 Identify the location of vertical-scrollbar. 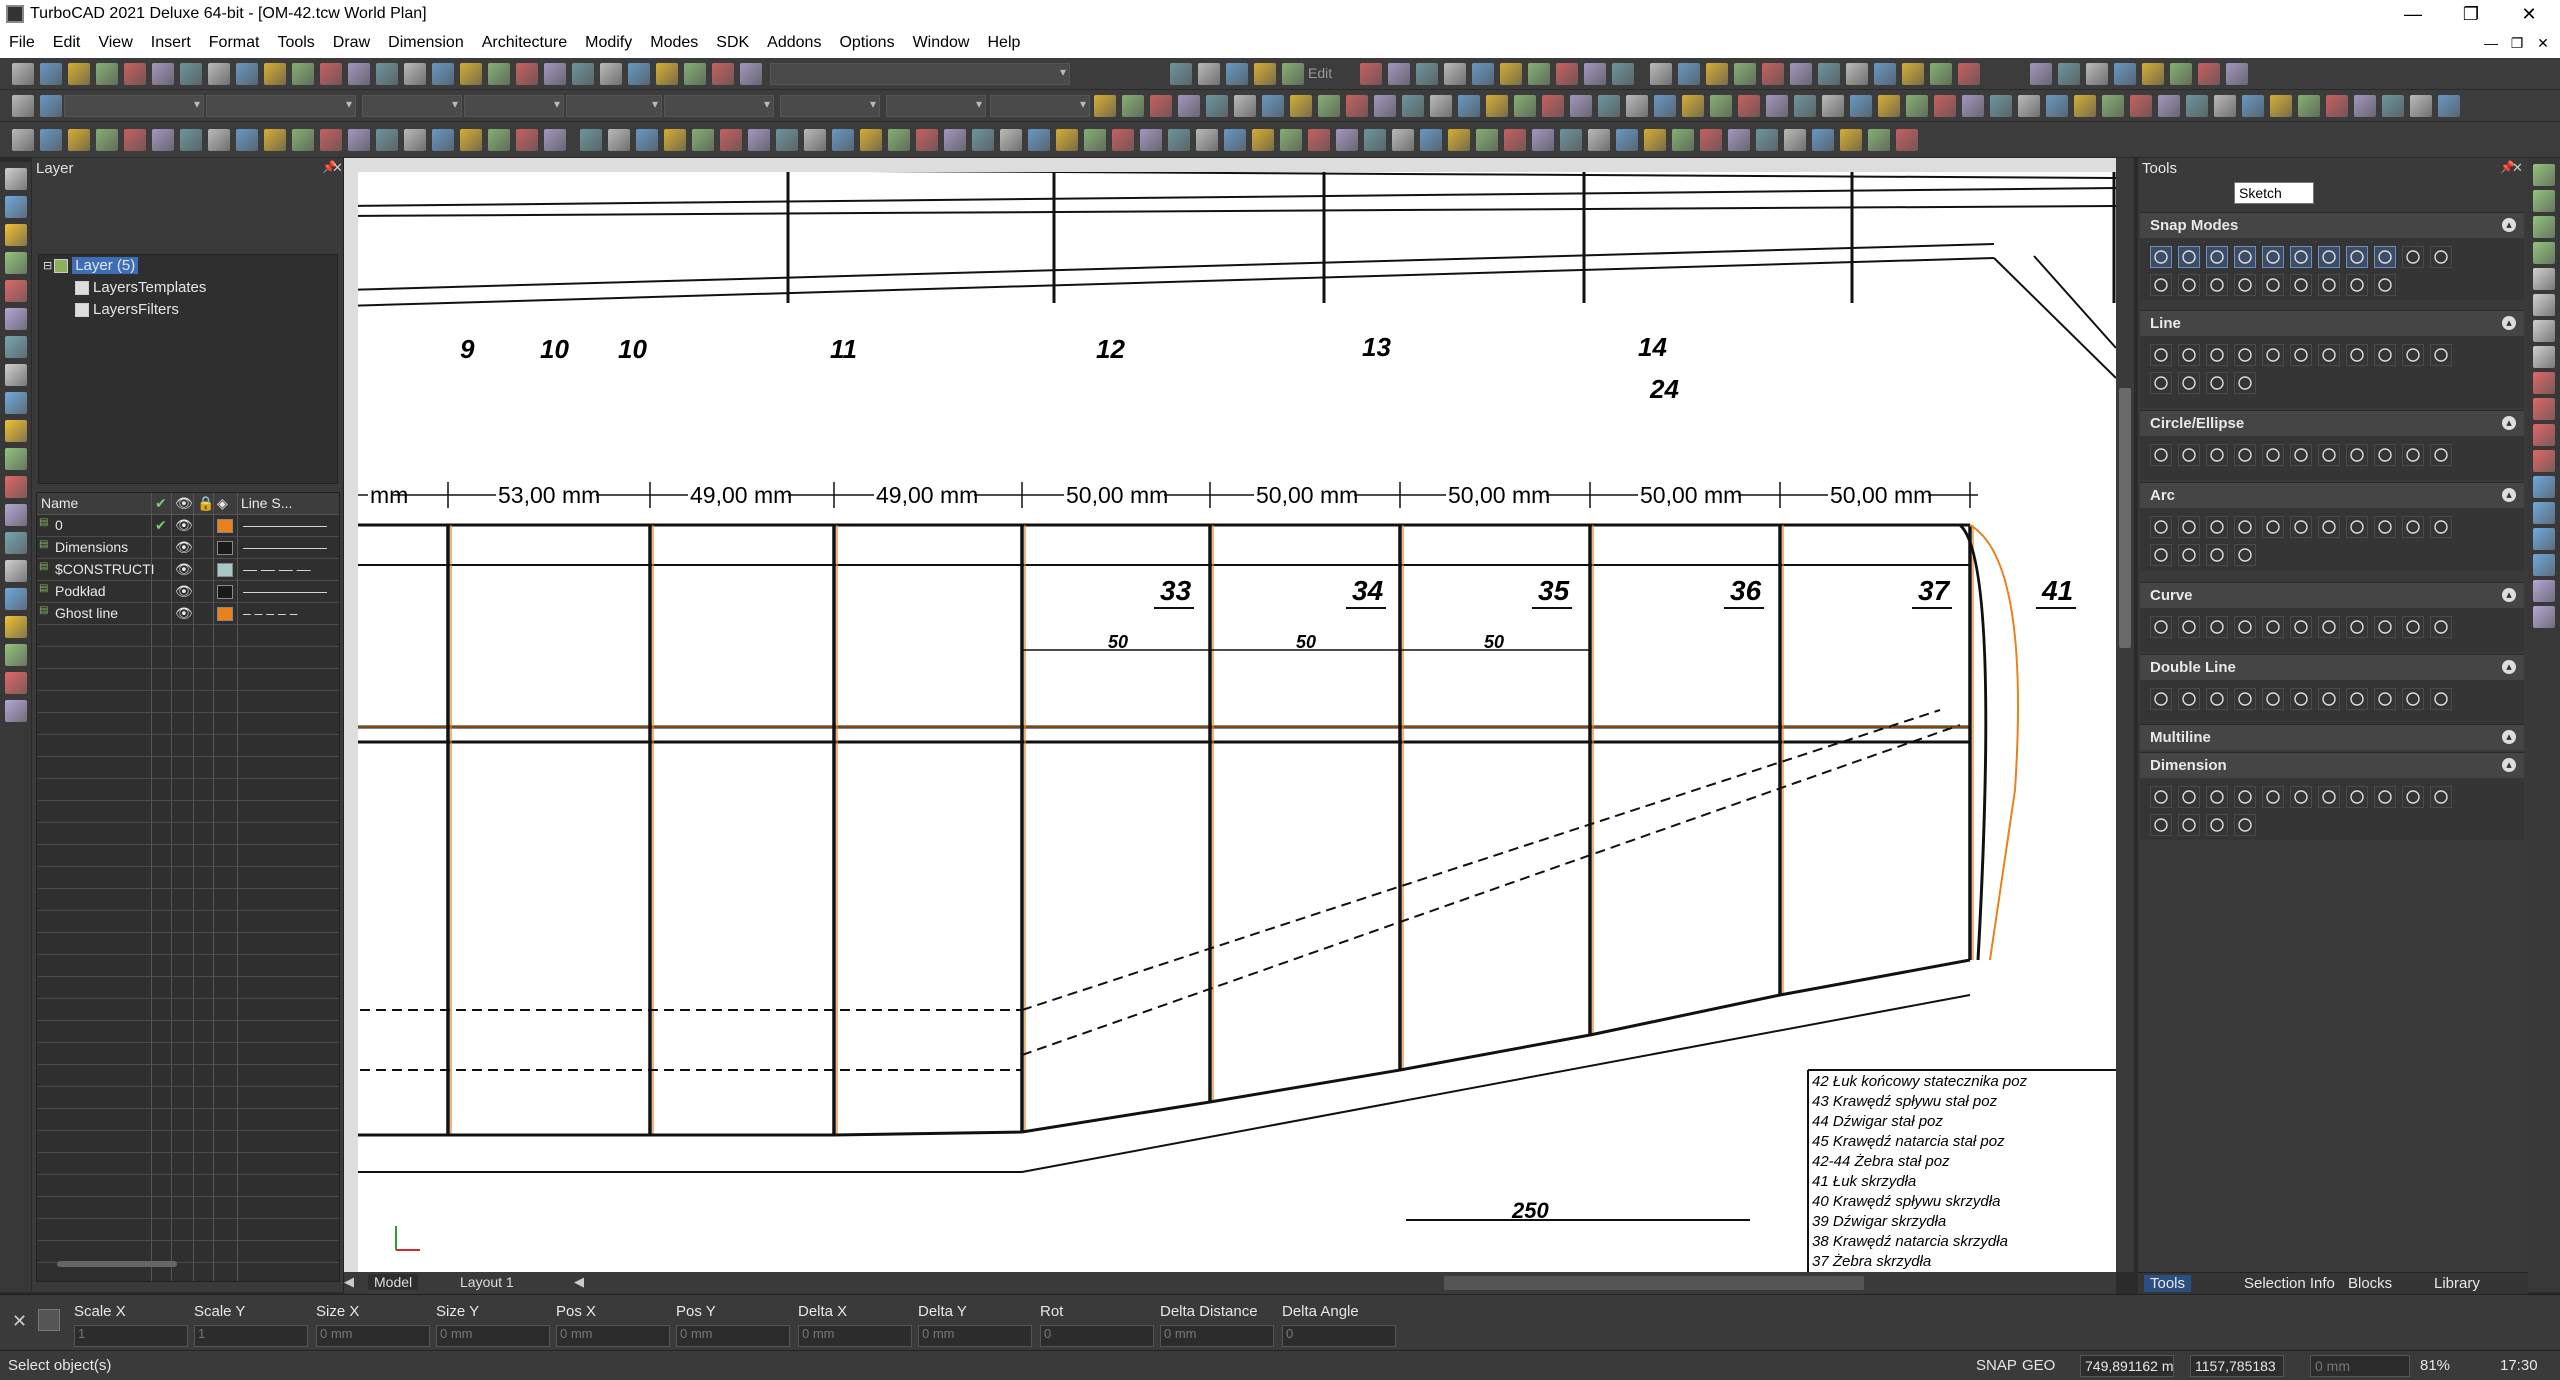
(2125, 715).